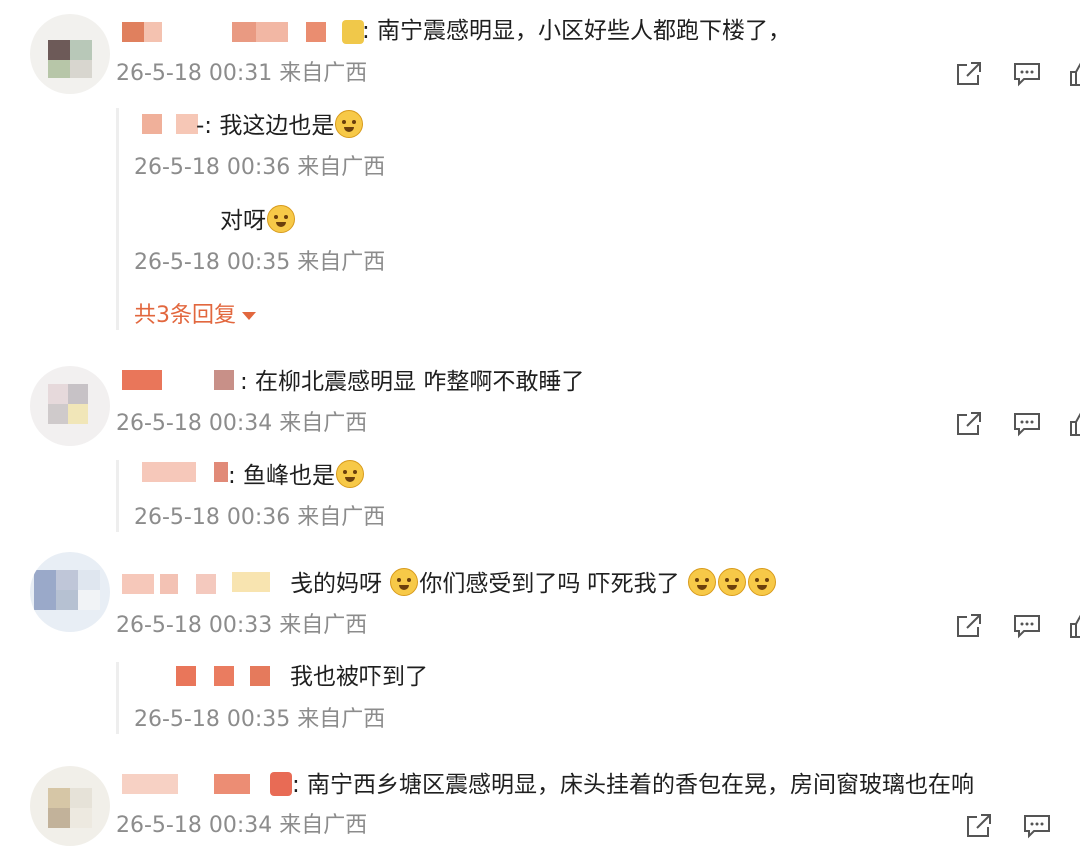  Describe the element at coordinates (577, 31) in the screenshot. I see `comment-text: : 南宁震感明显，小区好些人都跑下楼了，` at that location.